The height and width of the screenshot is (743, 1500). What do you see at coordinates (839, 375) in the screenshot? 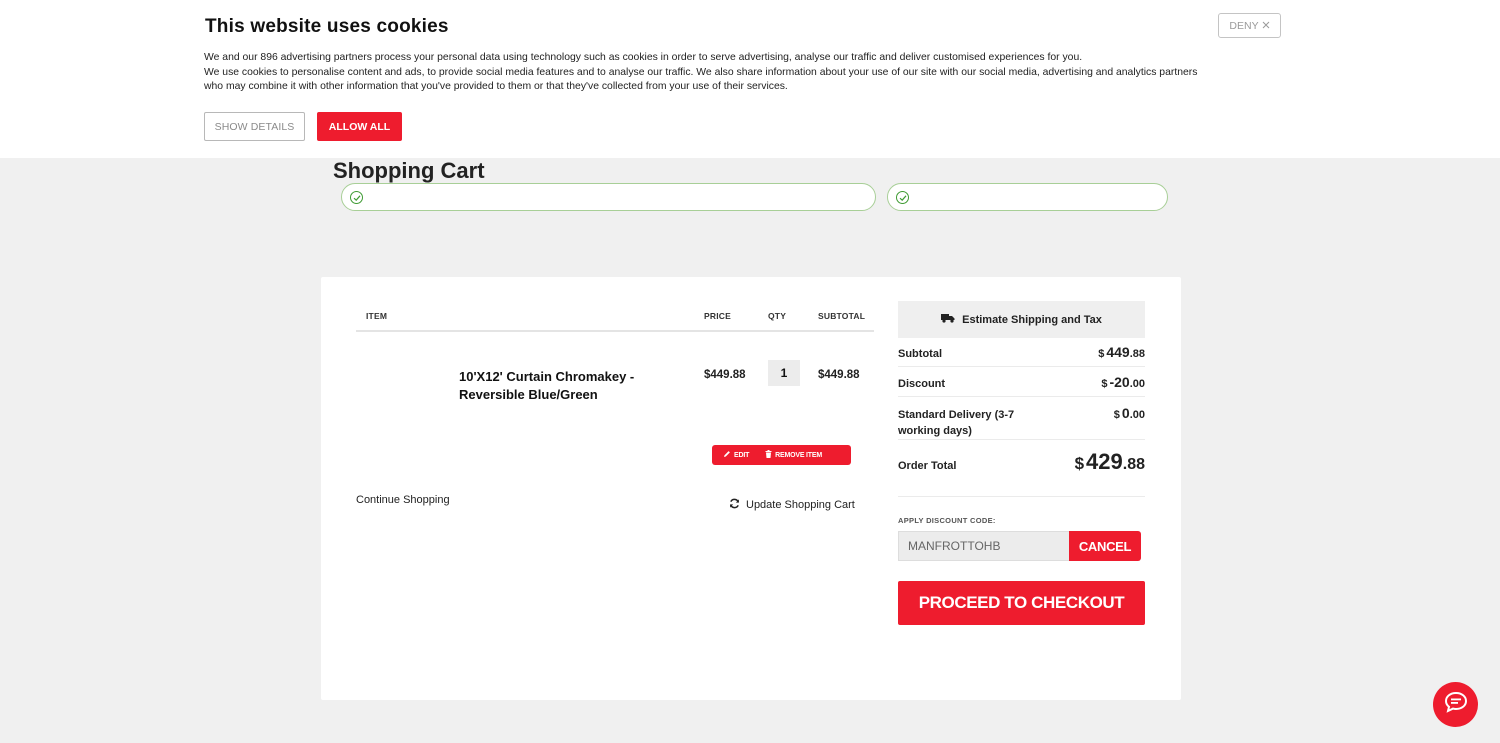
I see `cart-item-subtotal: $449.88` at bounding box center [839, 375].